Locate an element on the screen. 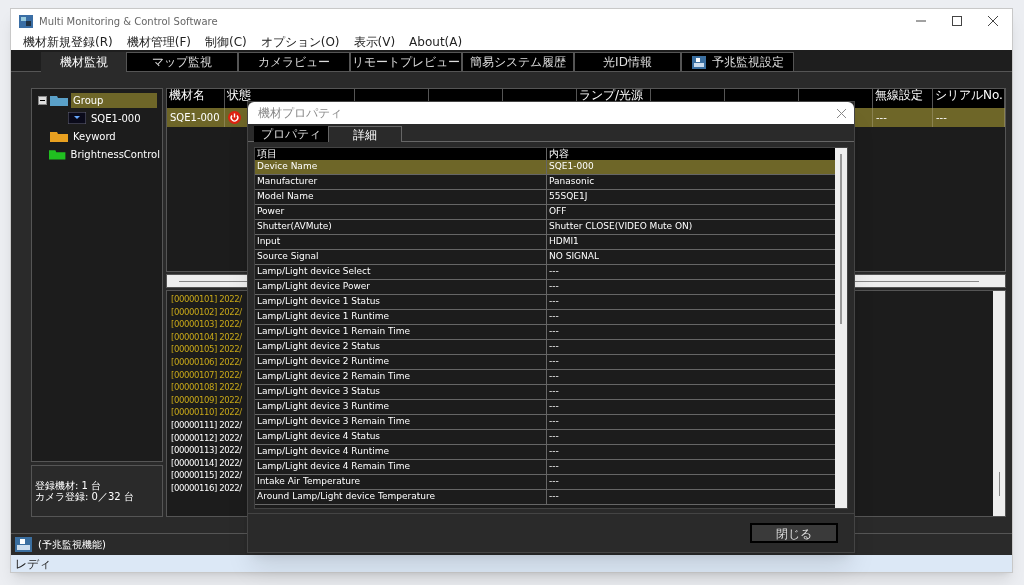 Image resolution: width=1024 pixels, height=585 pixels. property-row: Lamp/Light device 3 Runtime --- is located at coordinates (545, 407).